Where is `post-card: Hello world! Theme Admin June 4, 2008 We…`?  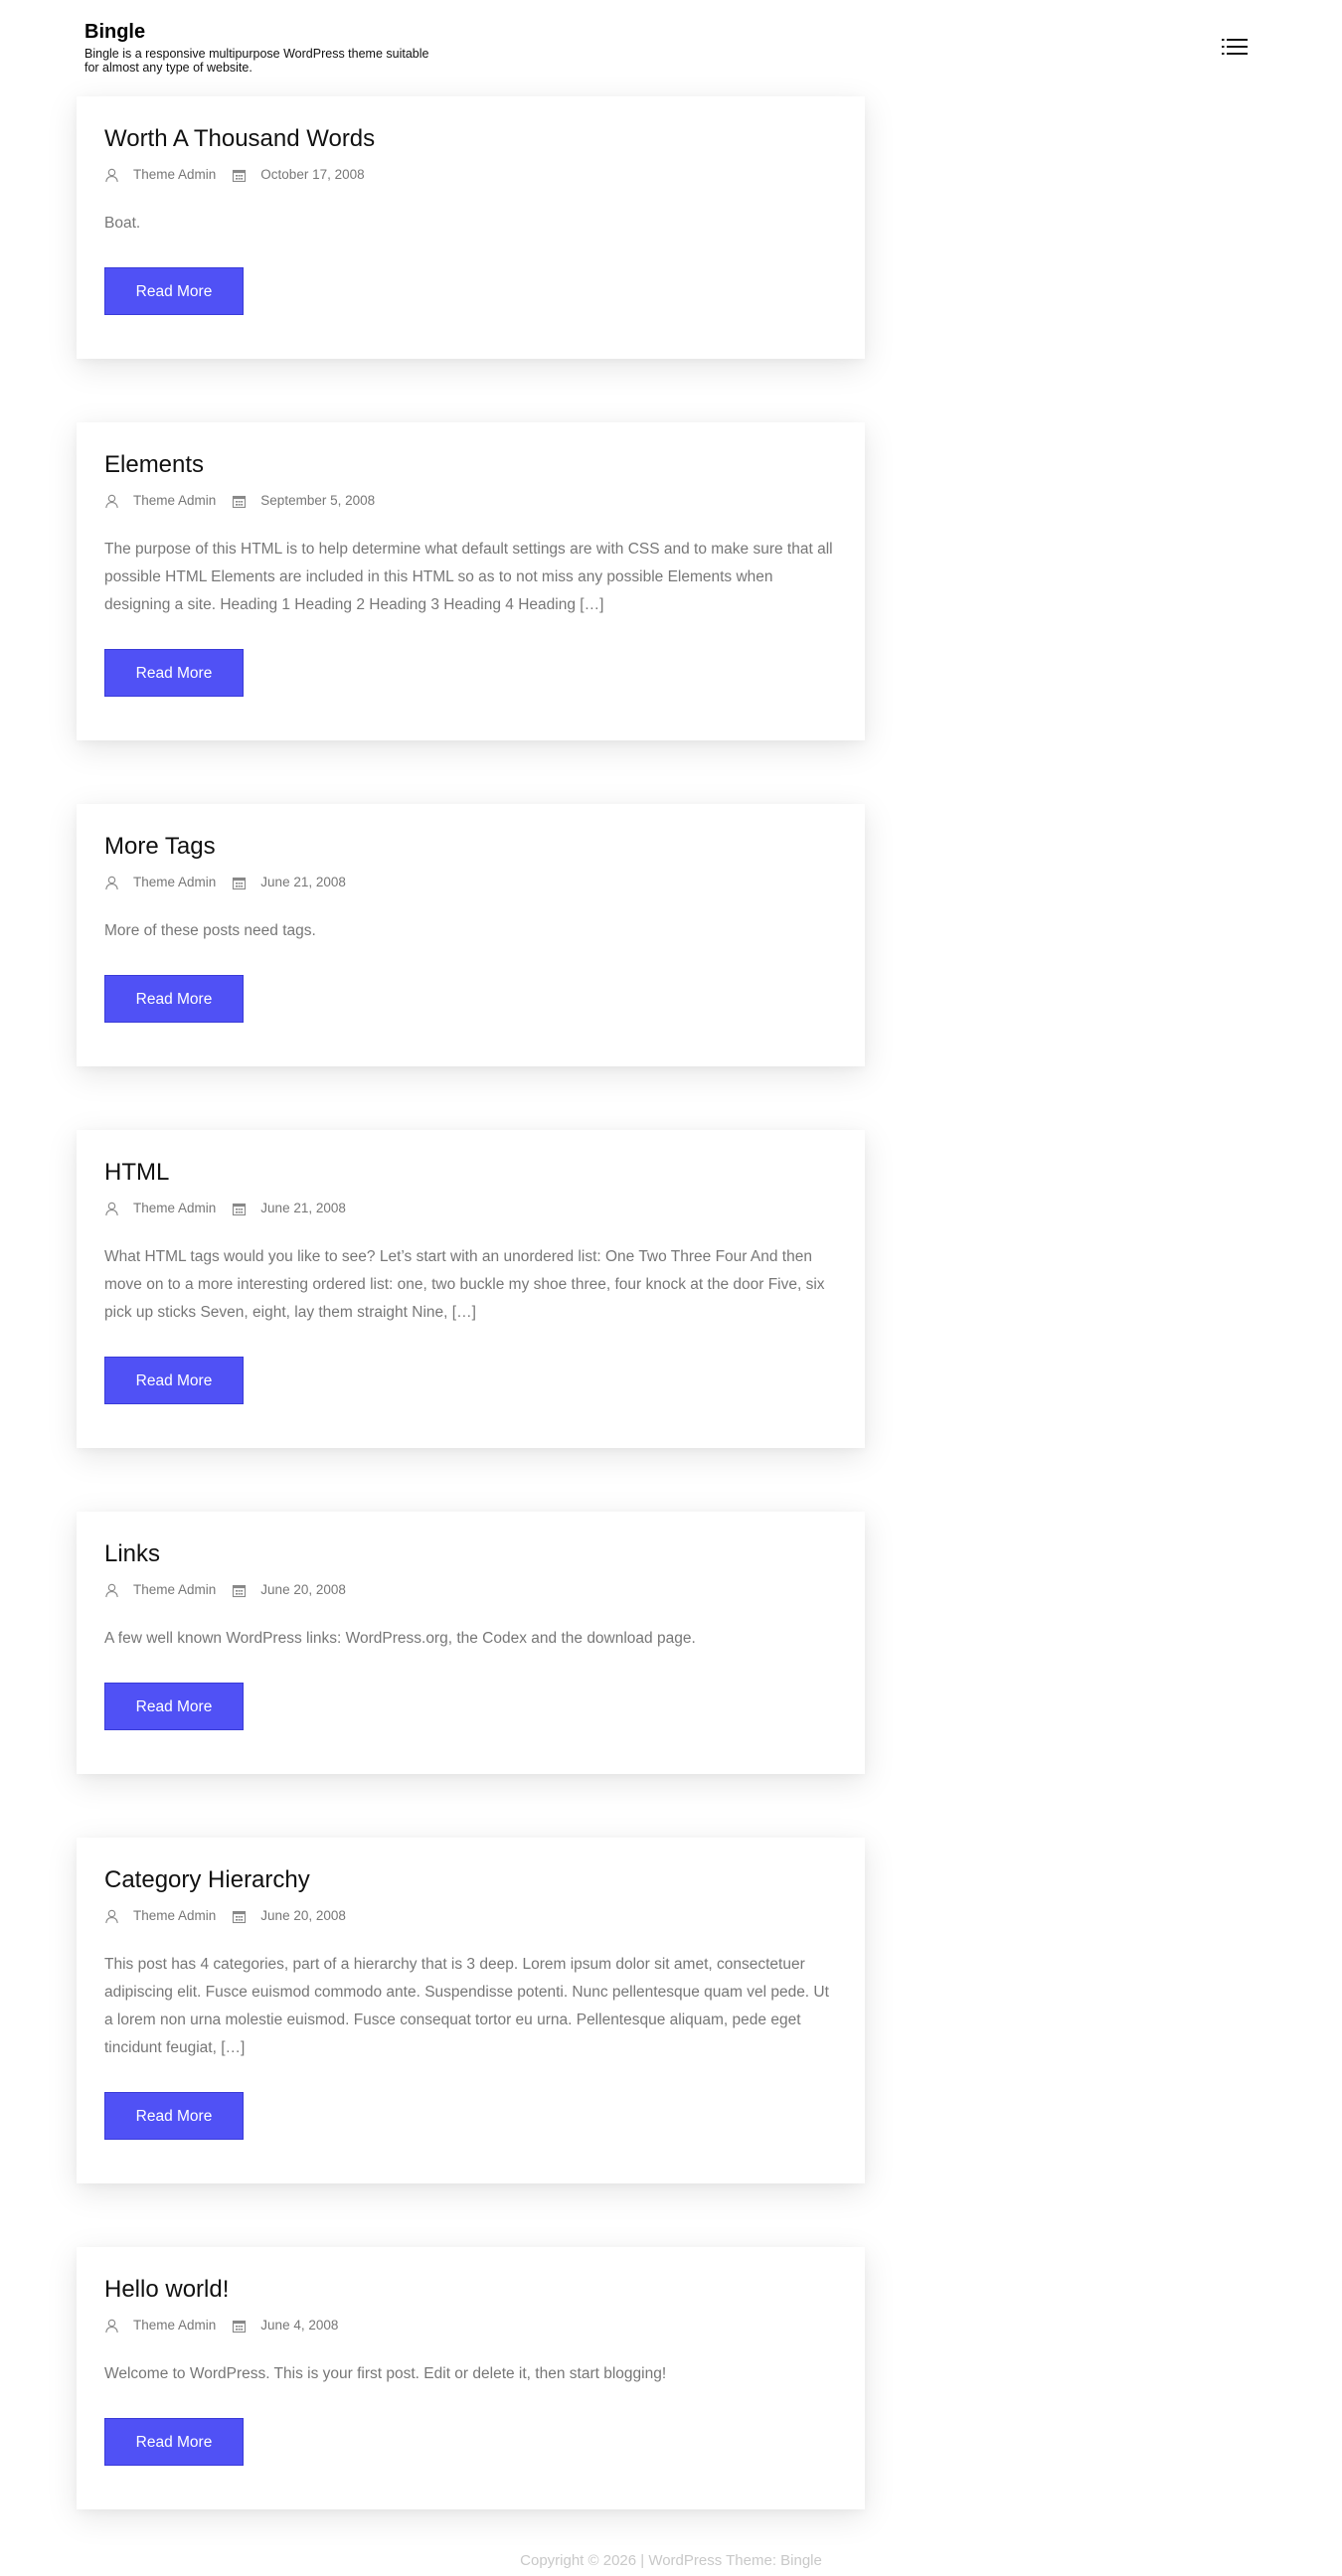
post-card: Hello world! Theme Admin June 4, 2008 We… is located at coordinates (471, 2378).